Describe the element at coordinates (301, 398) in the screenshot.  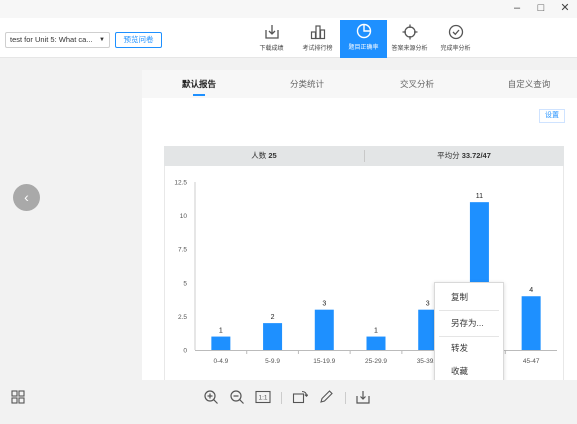
I see `rotate-icon` at that location.